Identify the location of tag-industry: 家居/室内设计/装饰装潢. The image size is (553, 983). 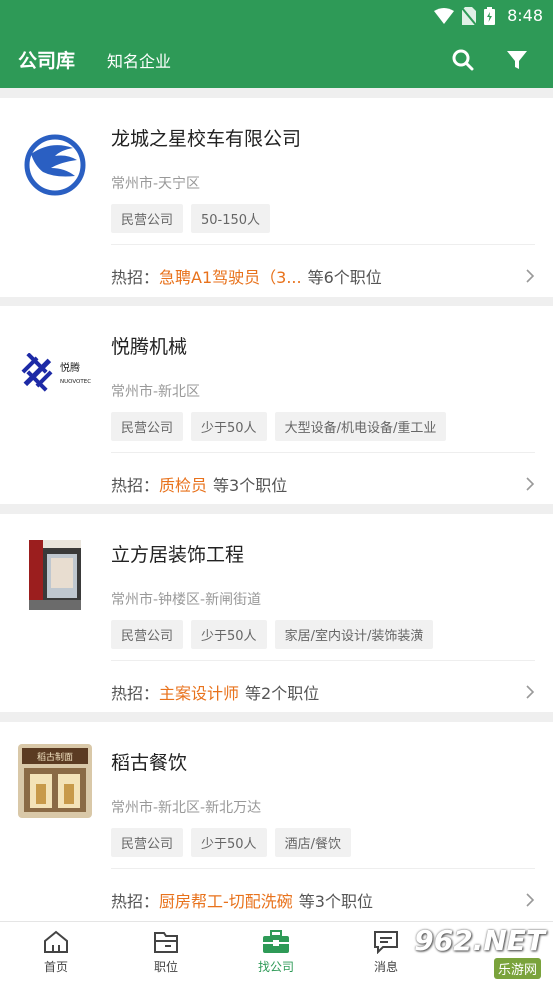
(354, 634).